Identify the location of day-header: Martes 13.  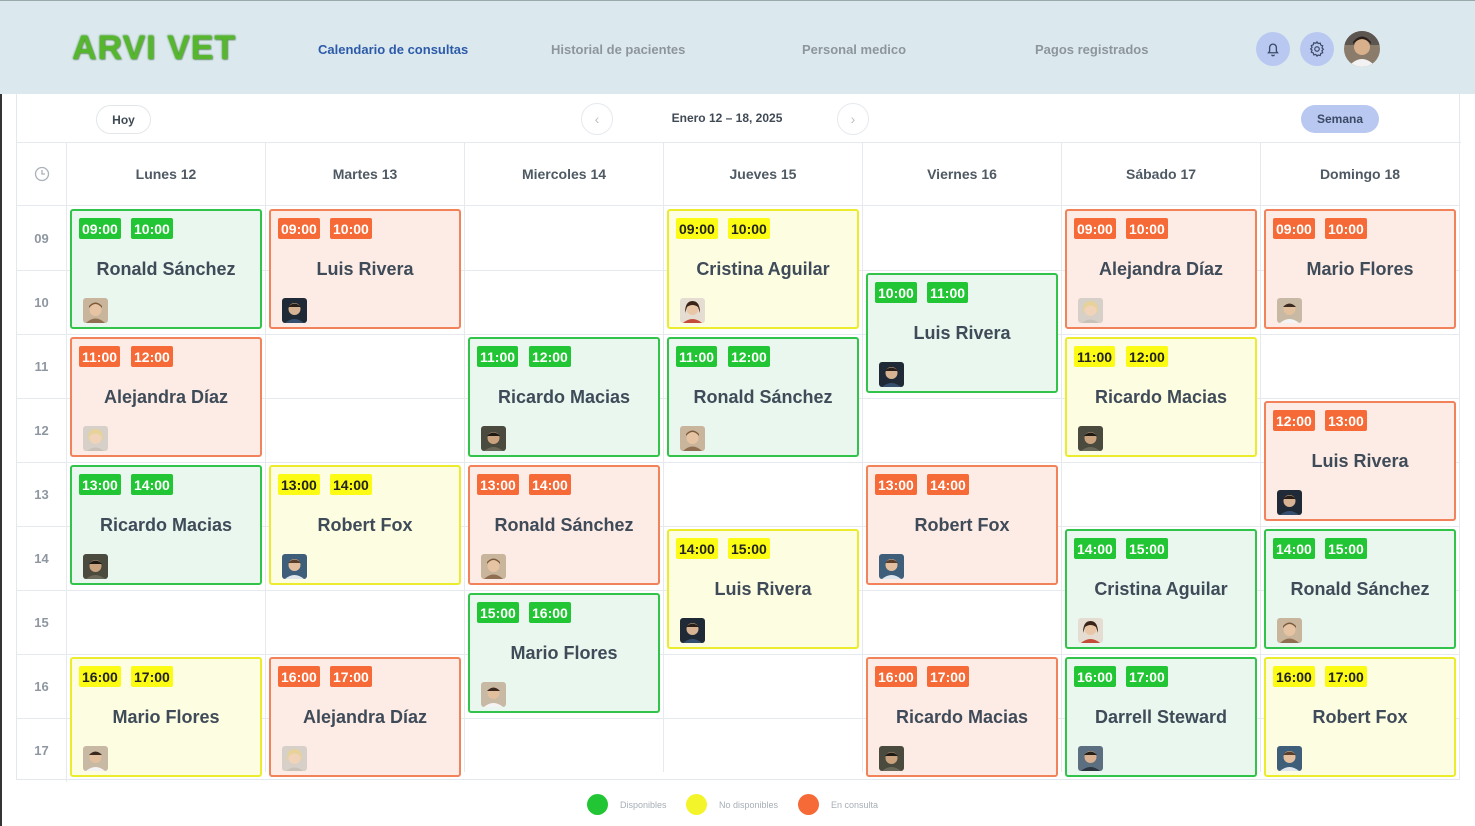
(365, 174).